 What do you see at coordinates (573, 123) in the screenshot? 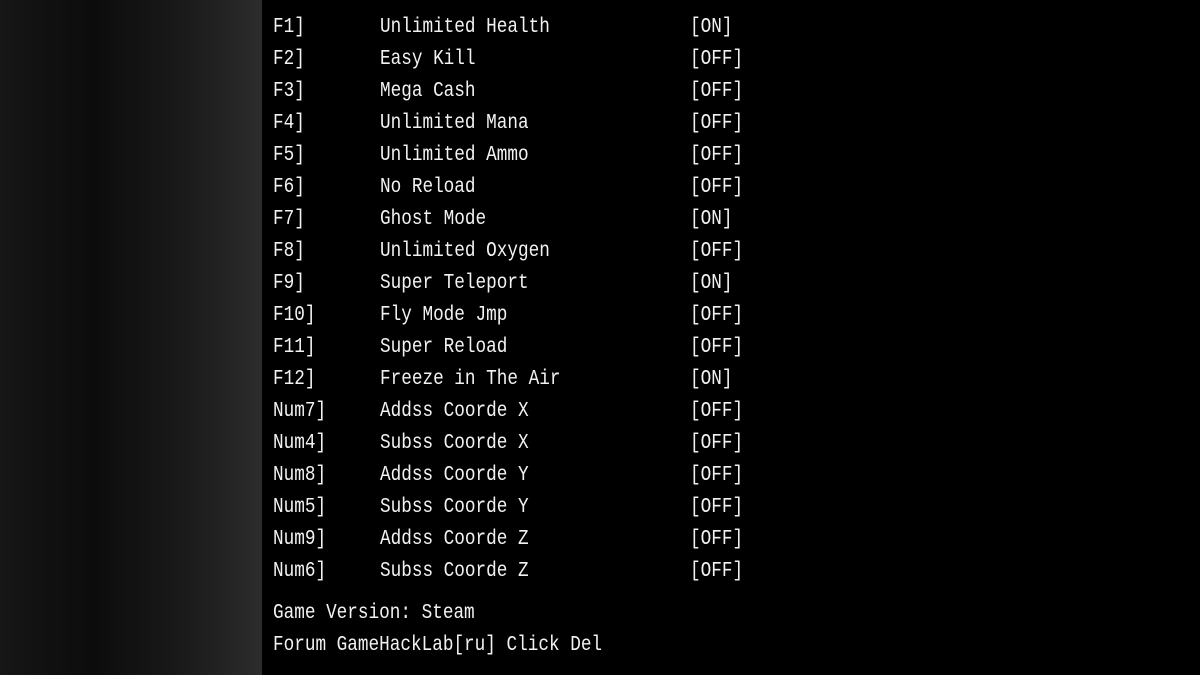
I see `cheat-row: F4] Unlimited Mana [OFF]` at bounding box center [573, 123].